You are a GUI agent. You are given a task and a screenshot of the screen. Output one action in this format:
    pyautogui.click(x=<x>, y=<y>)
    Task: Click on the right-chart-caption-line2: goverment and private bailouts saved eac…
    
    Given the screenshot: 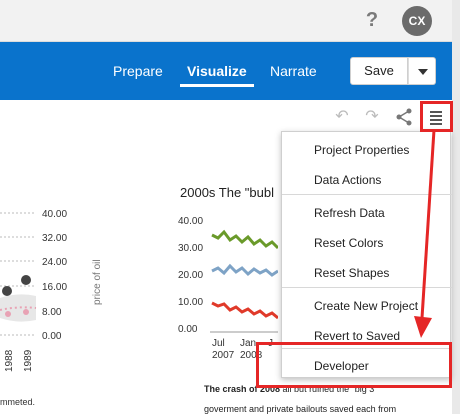 What is the action you would take?
    pyautogui.click(x=300, y=409)
    